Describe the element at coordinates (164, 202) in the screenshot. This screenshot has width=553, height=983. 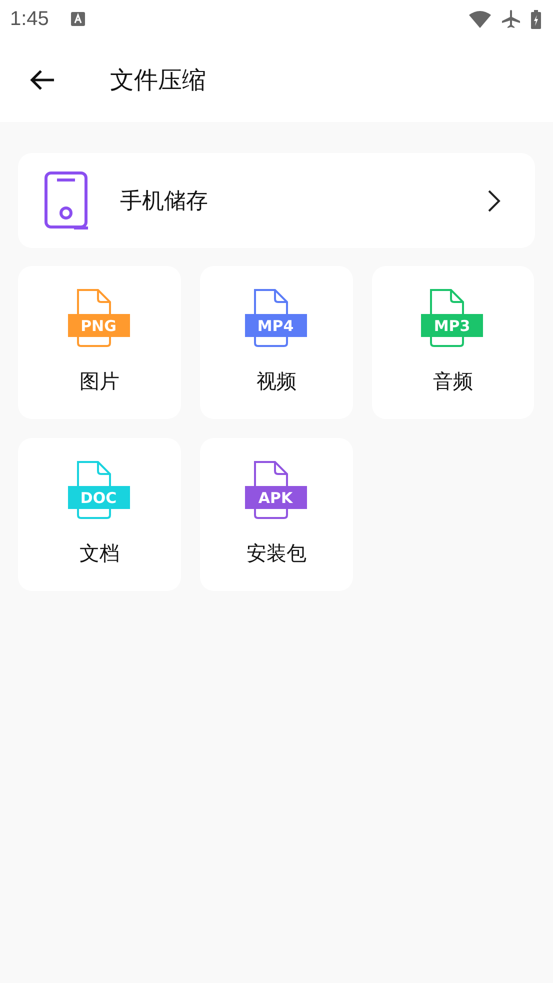
I see `storage-label: 手机储存` at that location.